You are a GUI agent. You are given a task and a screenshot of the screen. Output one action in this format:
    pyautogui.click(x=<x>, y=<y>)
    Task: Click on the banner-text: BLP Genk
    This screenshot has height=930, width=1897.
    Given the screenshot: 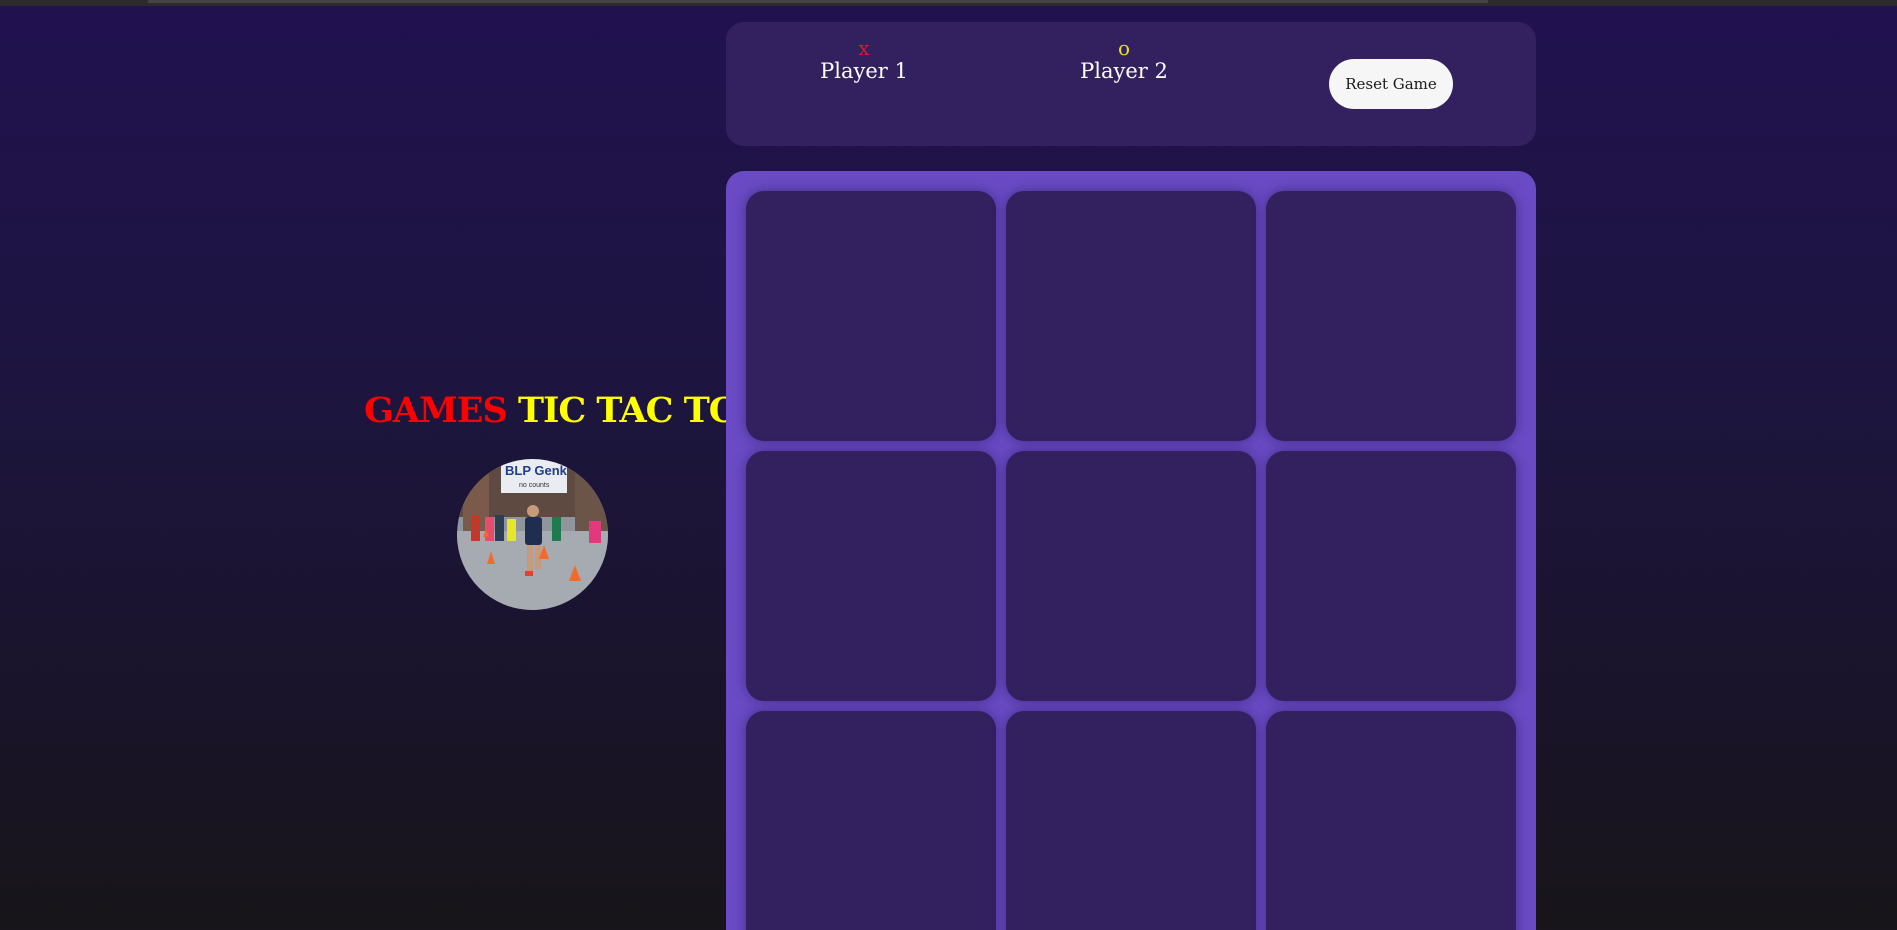 What is the action you would take?
    pyautogui.click(x=536, y=470)
    